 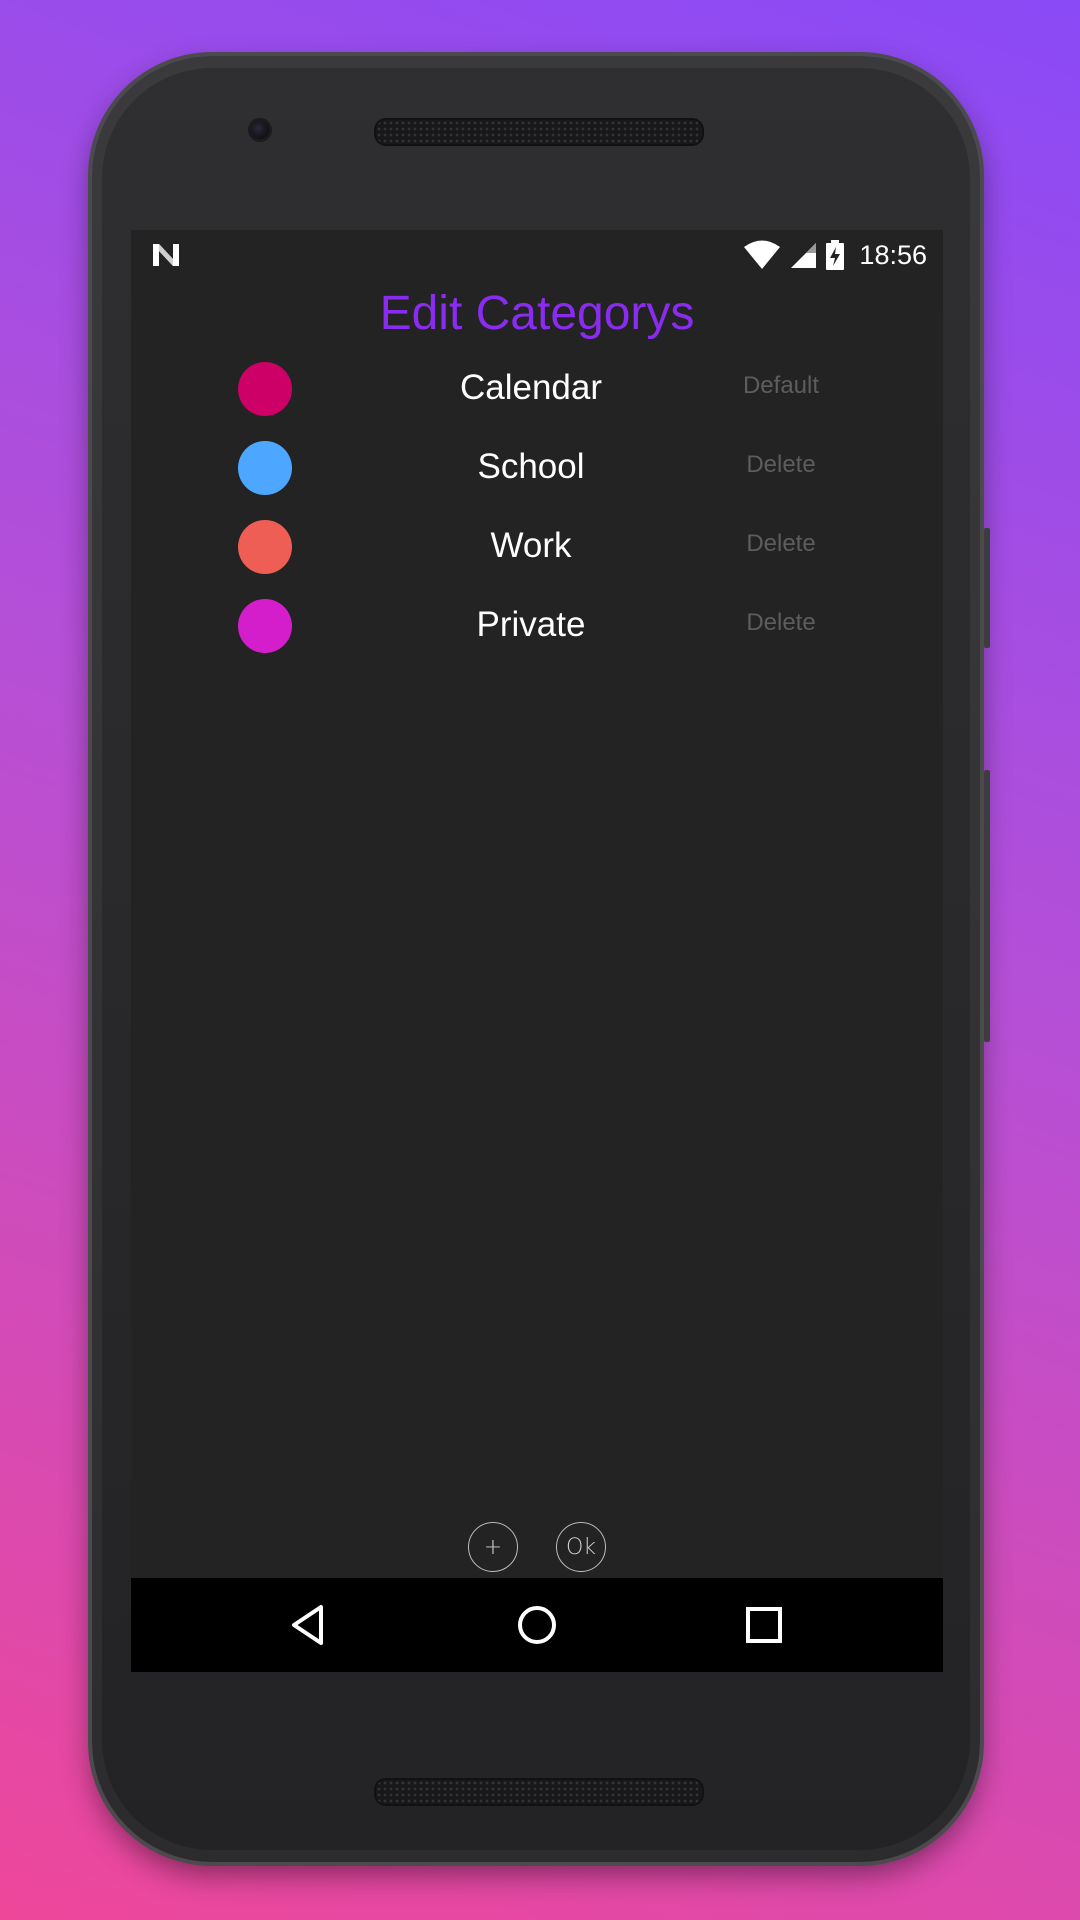 I want to click on status-bar: 18:56, so click(x=537, y=254).